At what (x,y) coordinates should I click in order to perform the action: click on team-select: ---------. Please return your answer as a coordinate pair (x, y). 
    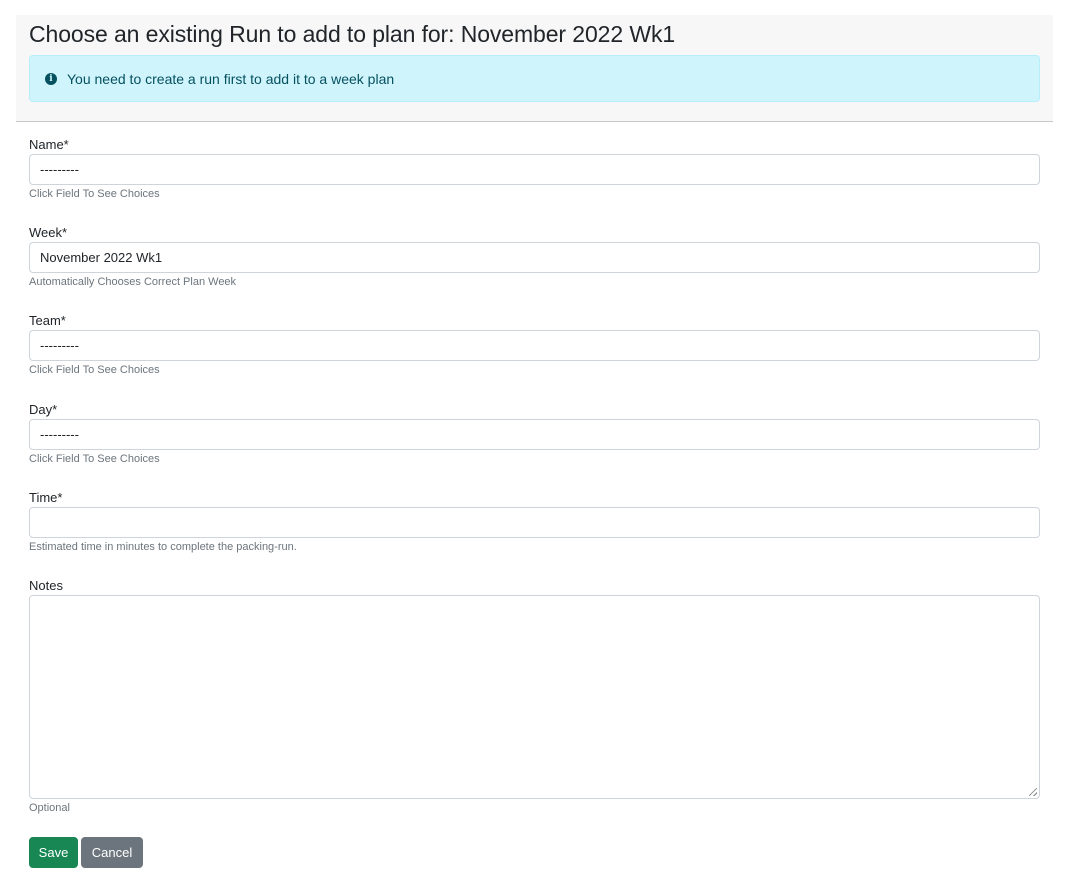
    Looking at the image, I should click on (534, 345).